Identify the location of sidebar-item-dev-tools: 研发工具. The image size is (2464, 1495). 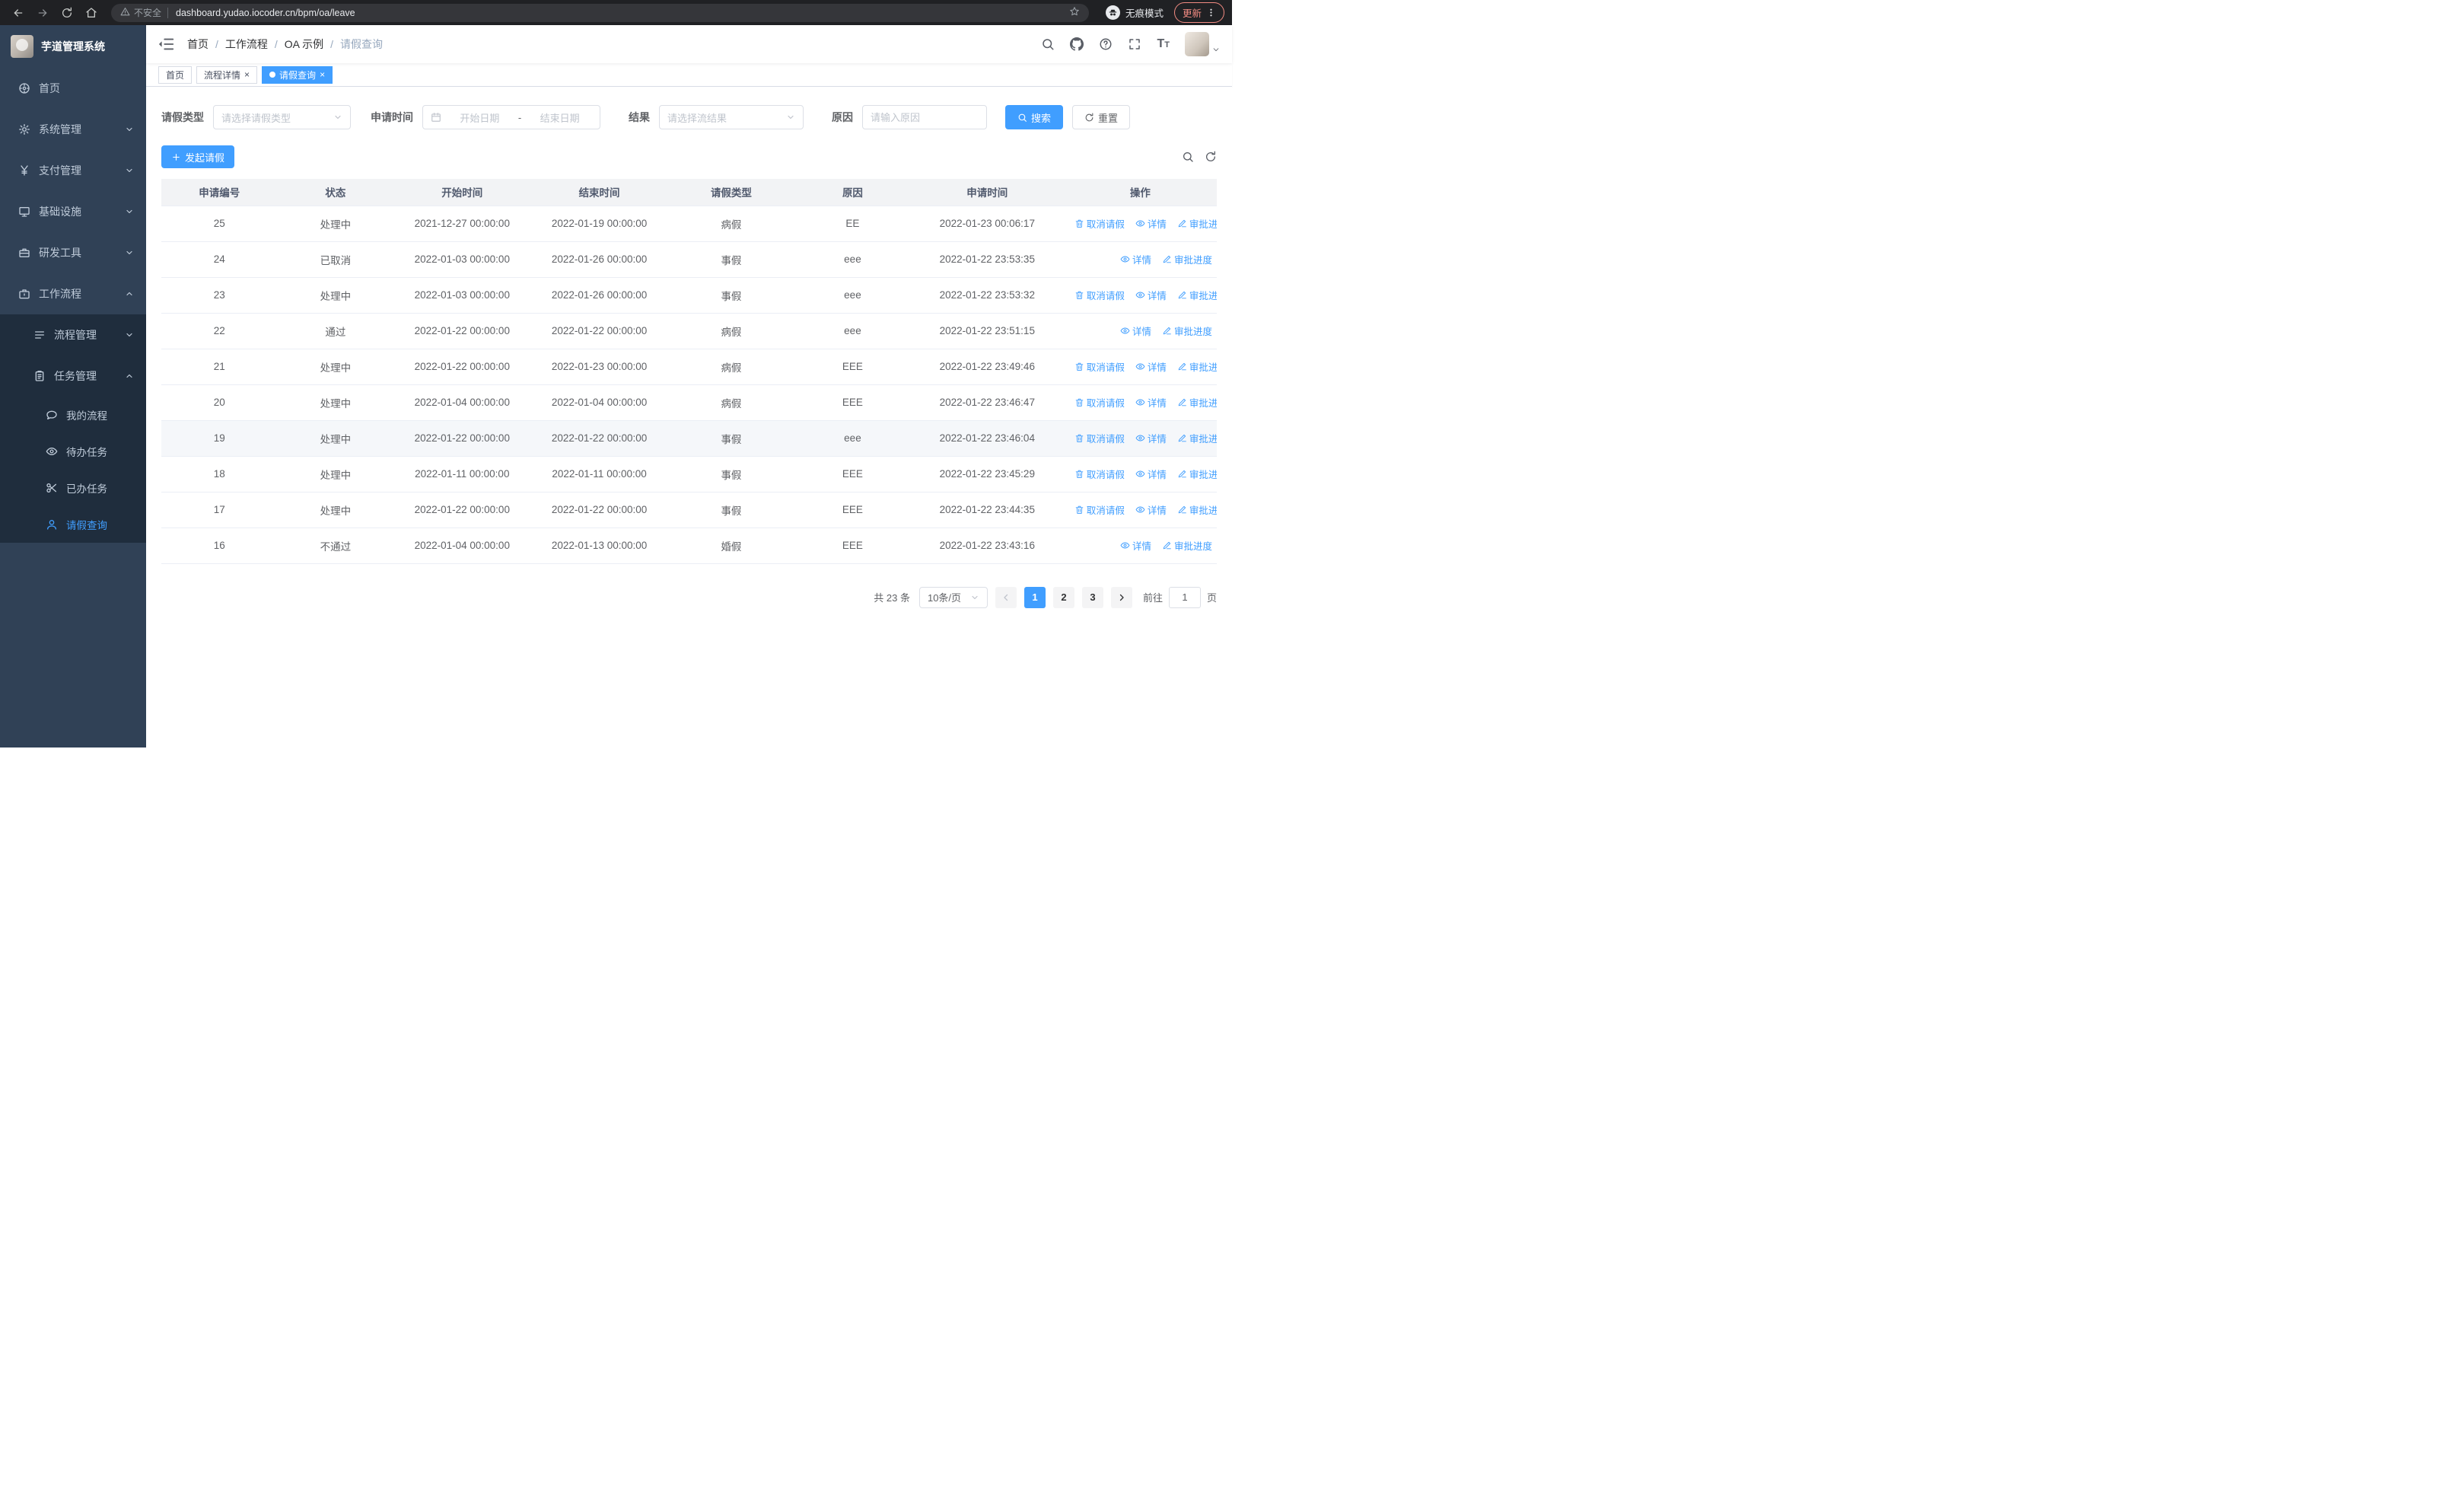
(73, 252).